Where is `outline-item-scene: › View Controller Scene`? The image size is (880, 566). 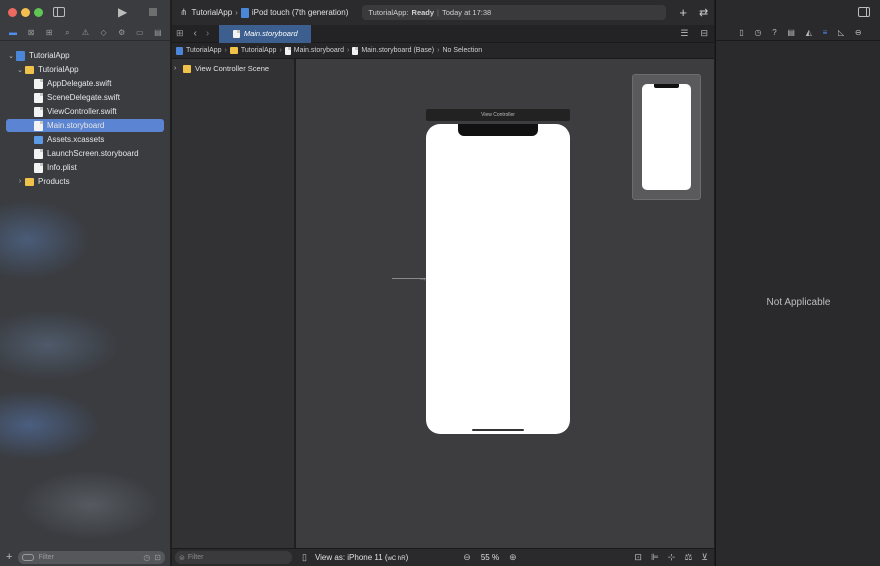 outline-item-scene: › View Controller Scene is located at coordinates (221, 68).